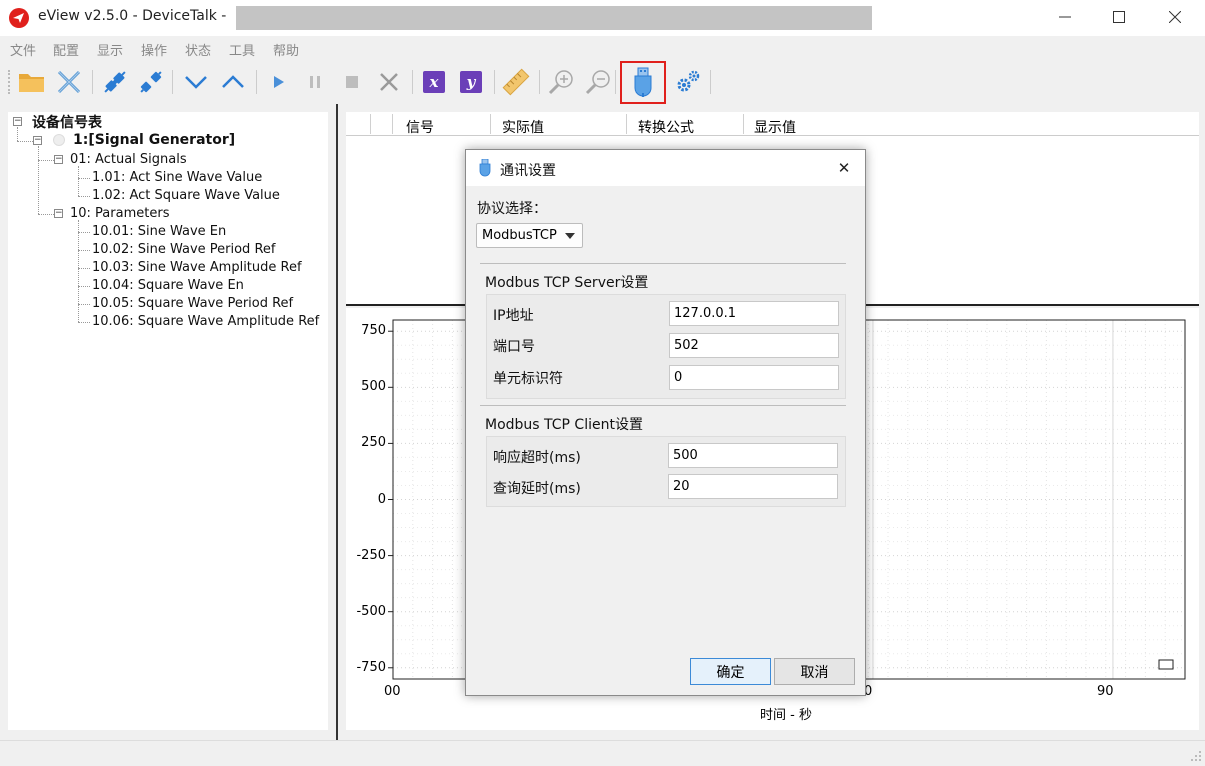 This screenshot has height=766, width=1205. I want to click on tree-group-parameters: 10: Parameters, so click(119, 213).